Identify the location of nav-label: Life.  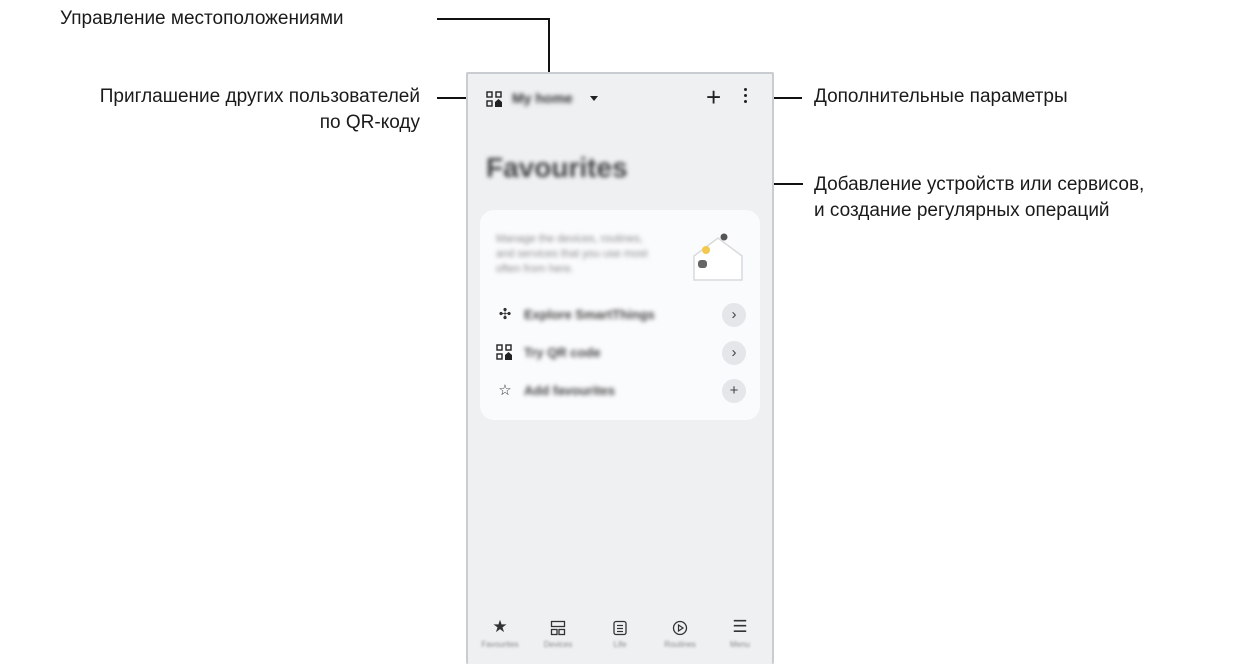
(620, 644).